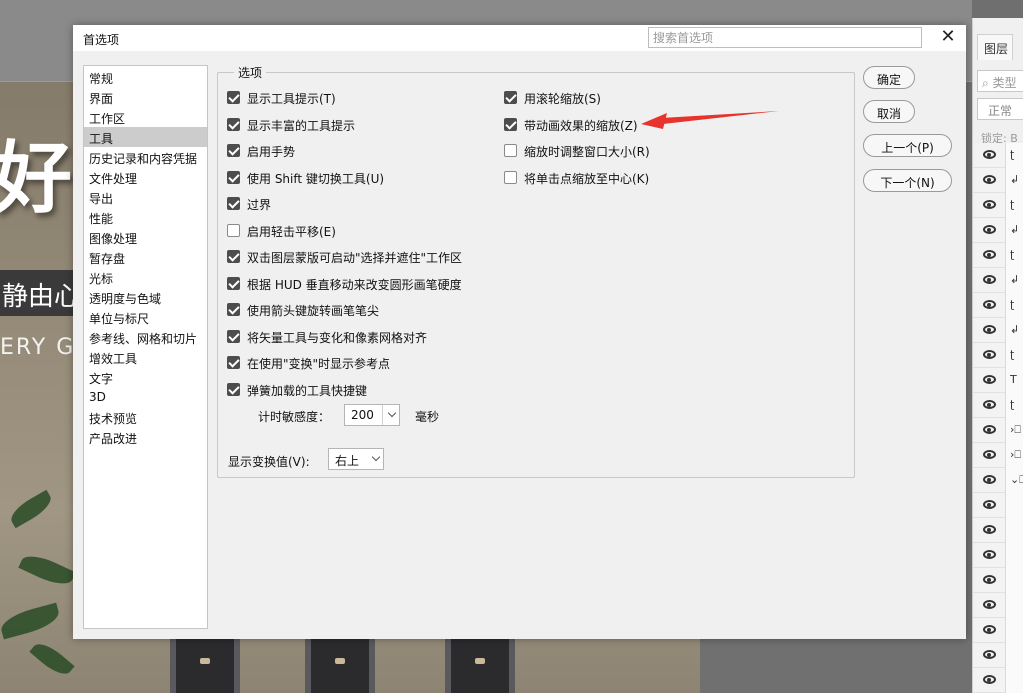 The height and width of the screenshot is (693, 1023). I want to click on layer-row: T, so click(998, 380).